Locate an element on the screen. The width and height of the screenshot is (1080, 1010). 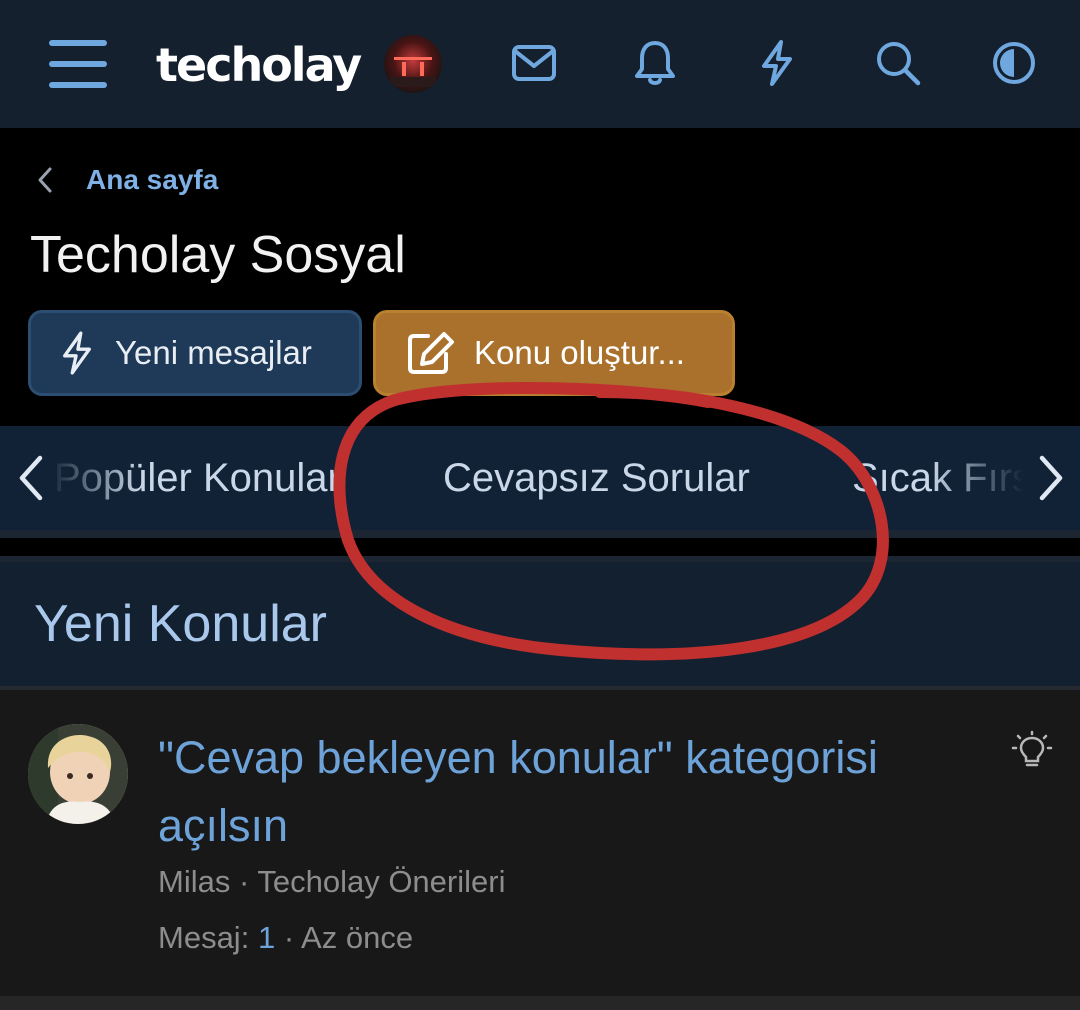
contrast-icon is located at coordinates (1014, 63).